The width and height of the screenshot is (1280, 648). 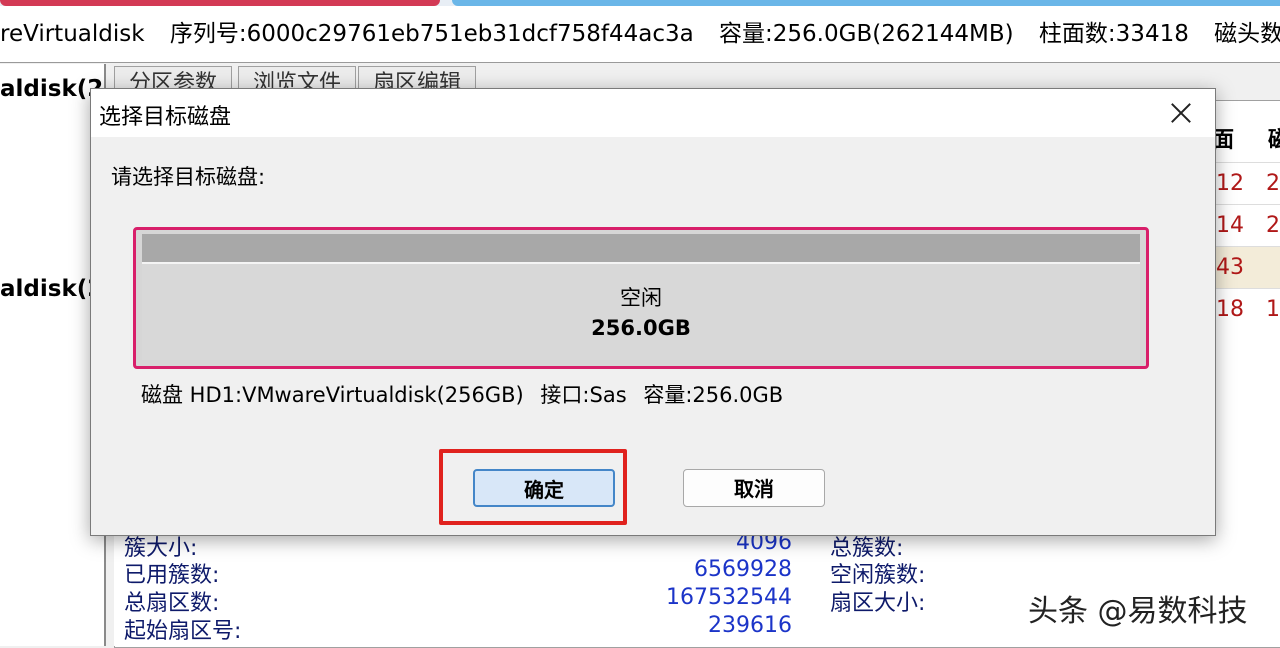 I want to click on disk-cylinders: 柱面数:33418, so click(x=1113, y=34).